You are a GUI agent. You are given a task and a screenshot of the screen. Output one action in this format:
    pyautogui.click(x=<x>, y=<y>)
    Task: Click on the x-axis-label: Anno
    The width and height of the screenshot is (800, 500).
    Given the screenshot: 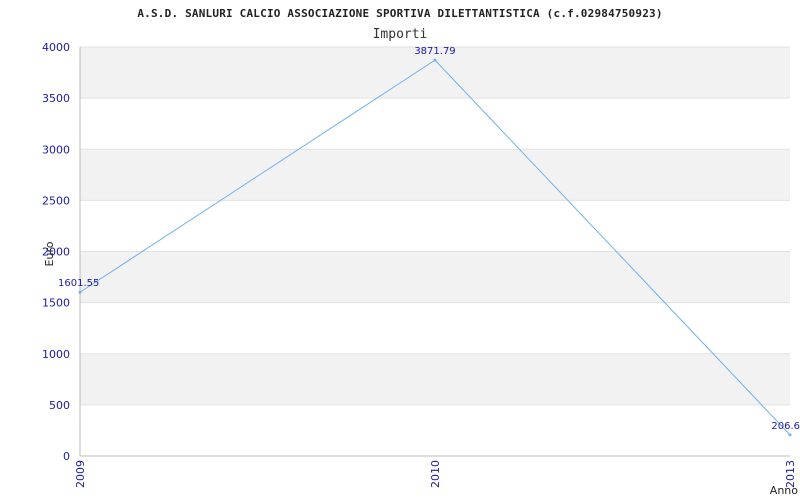 What is the action you would take?
    pyautogui.click(x=784, y=490)
    